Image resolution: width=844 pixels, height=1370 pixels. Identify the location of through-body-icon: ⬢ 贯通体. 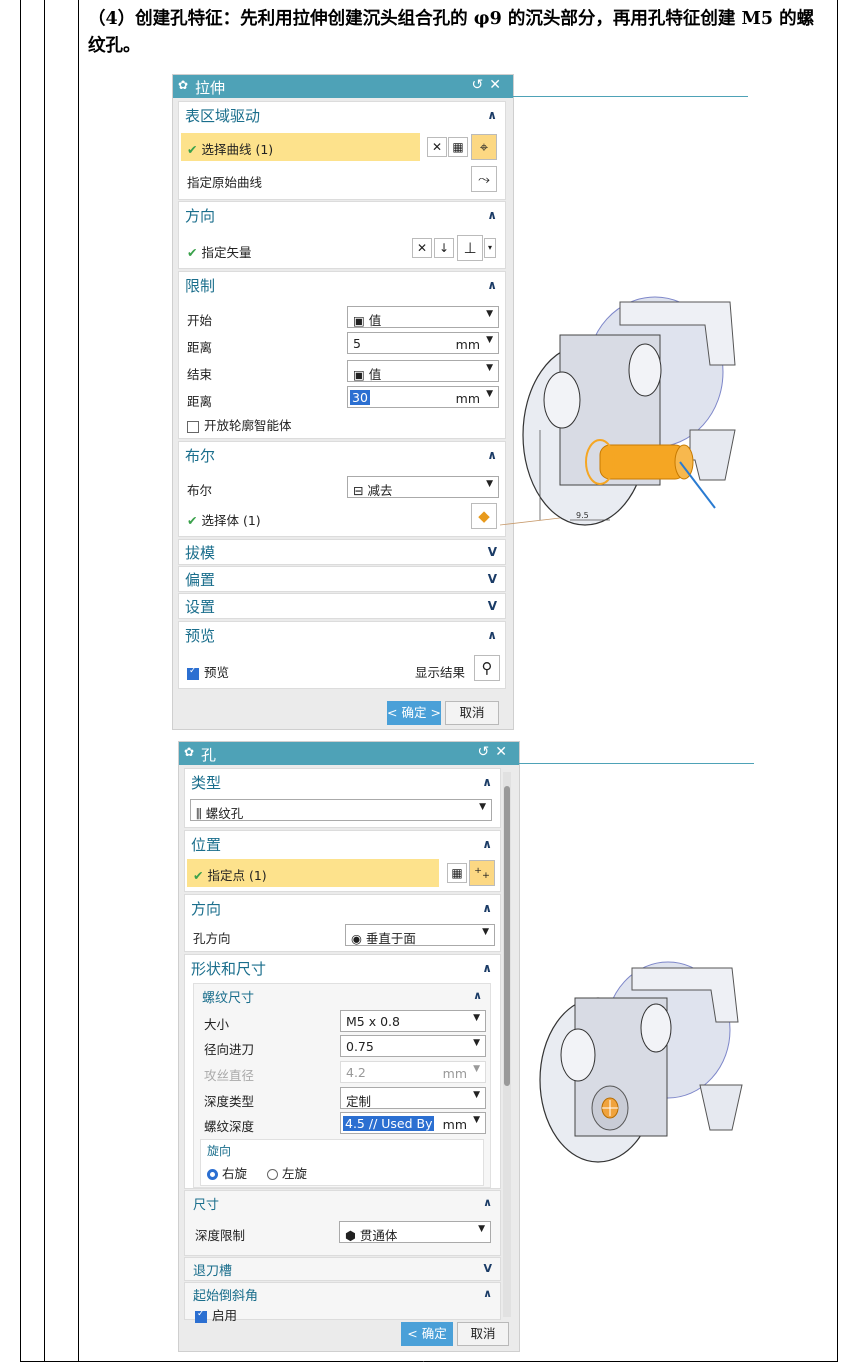
(371, 1235).